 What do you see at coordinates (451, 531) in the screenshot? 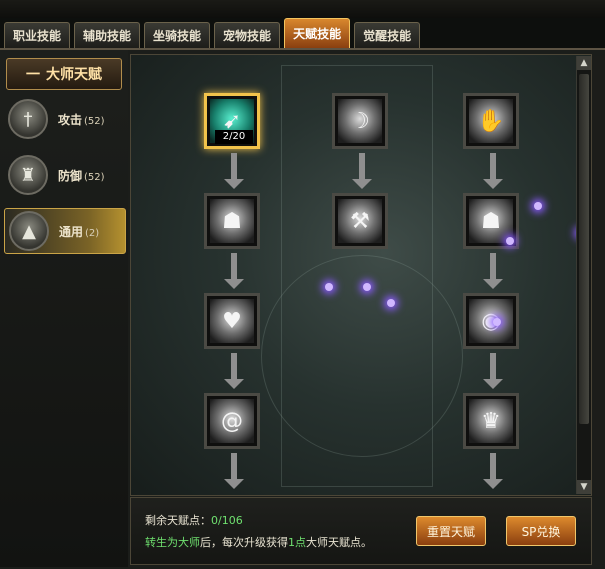
I see `reset-talent-button: 重置天赋` at bounding box center [451, 531].